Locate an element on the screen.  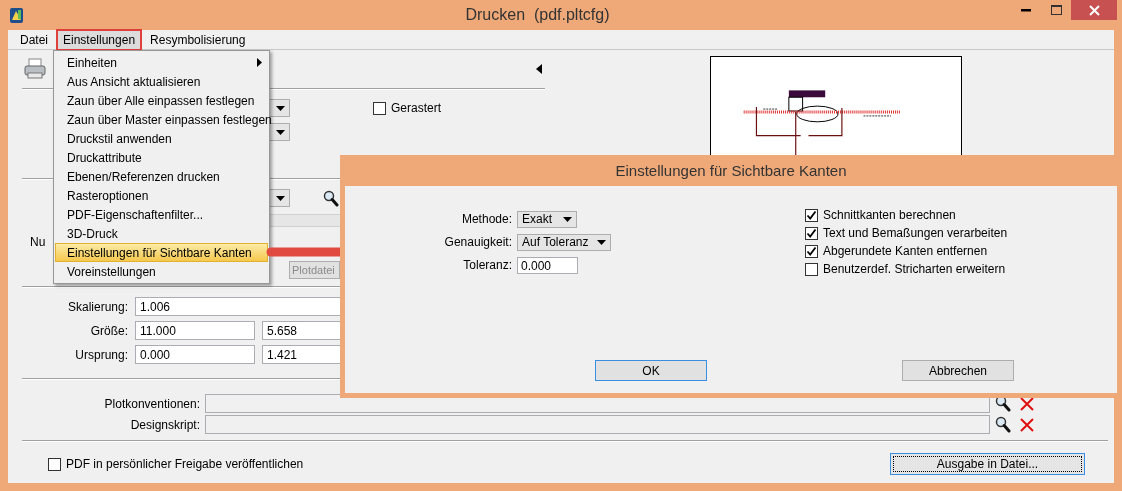
menu-bar-item: Resymbolisierung is located at coordinates (198, 39).